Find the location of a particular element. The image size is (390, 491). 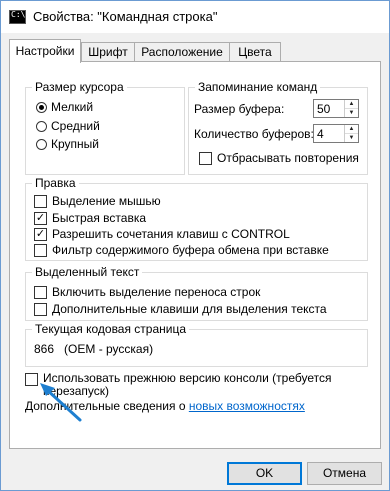

command-history-label: Запоминание команд is located at coordinates (258, 87).